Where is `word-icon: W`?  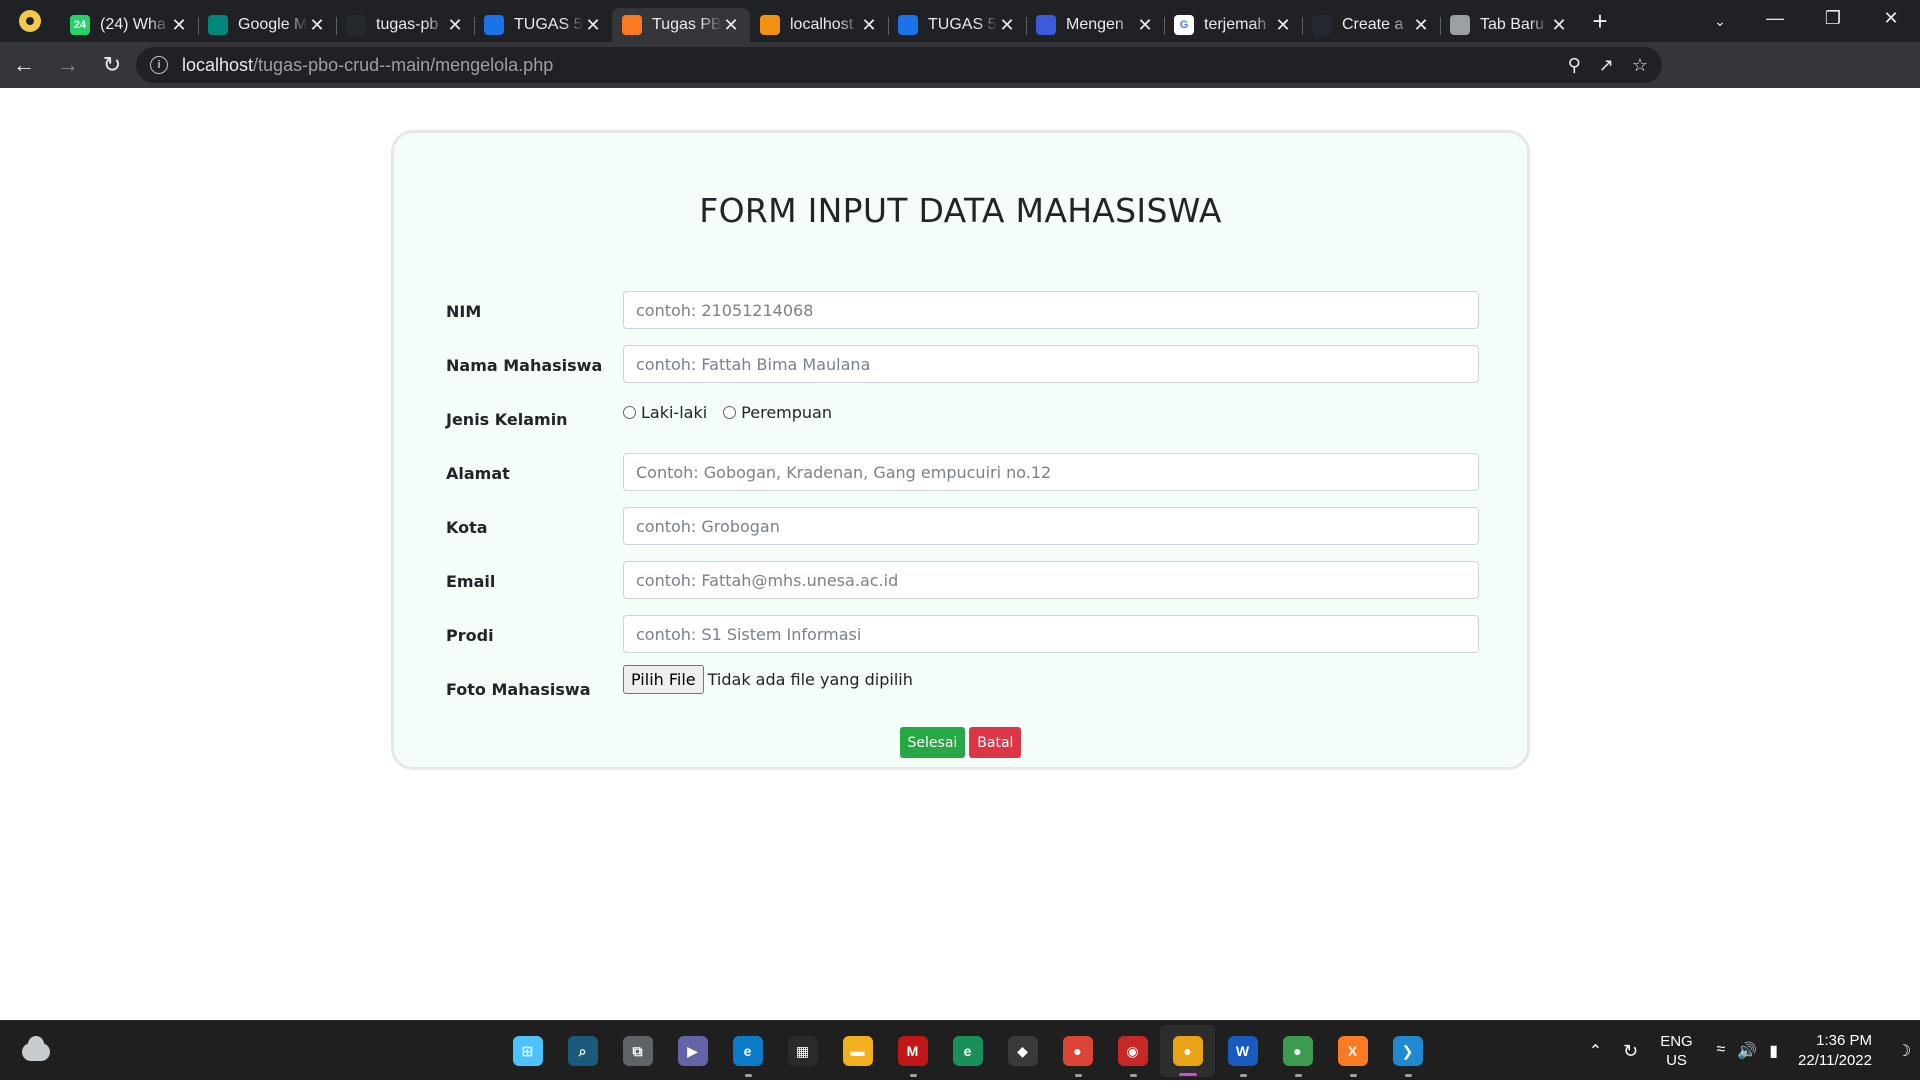
word-icon: W is located at coordinates (1242, 1051).